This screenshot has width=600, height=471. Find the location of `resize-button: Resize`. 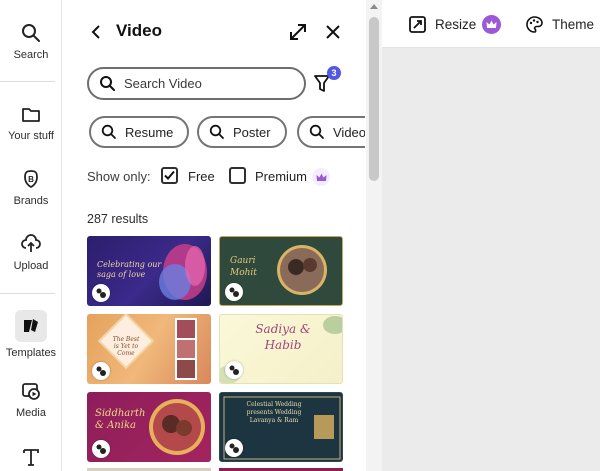

resize-button: Resize is located at coordinates (455, 24).